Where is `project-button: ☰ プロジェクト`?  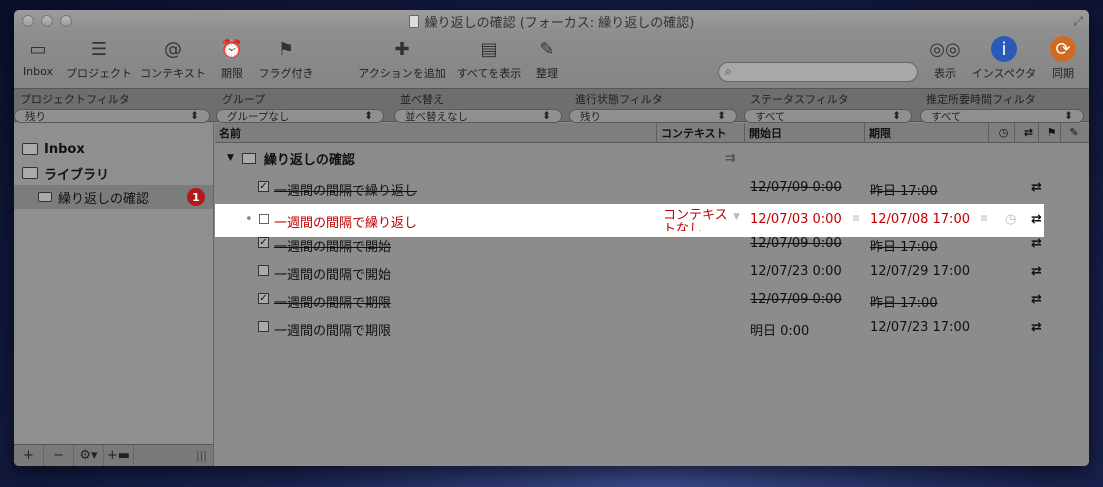
project-button: ☰ プロジェクト is located at coordinates (99, 58).